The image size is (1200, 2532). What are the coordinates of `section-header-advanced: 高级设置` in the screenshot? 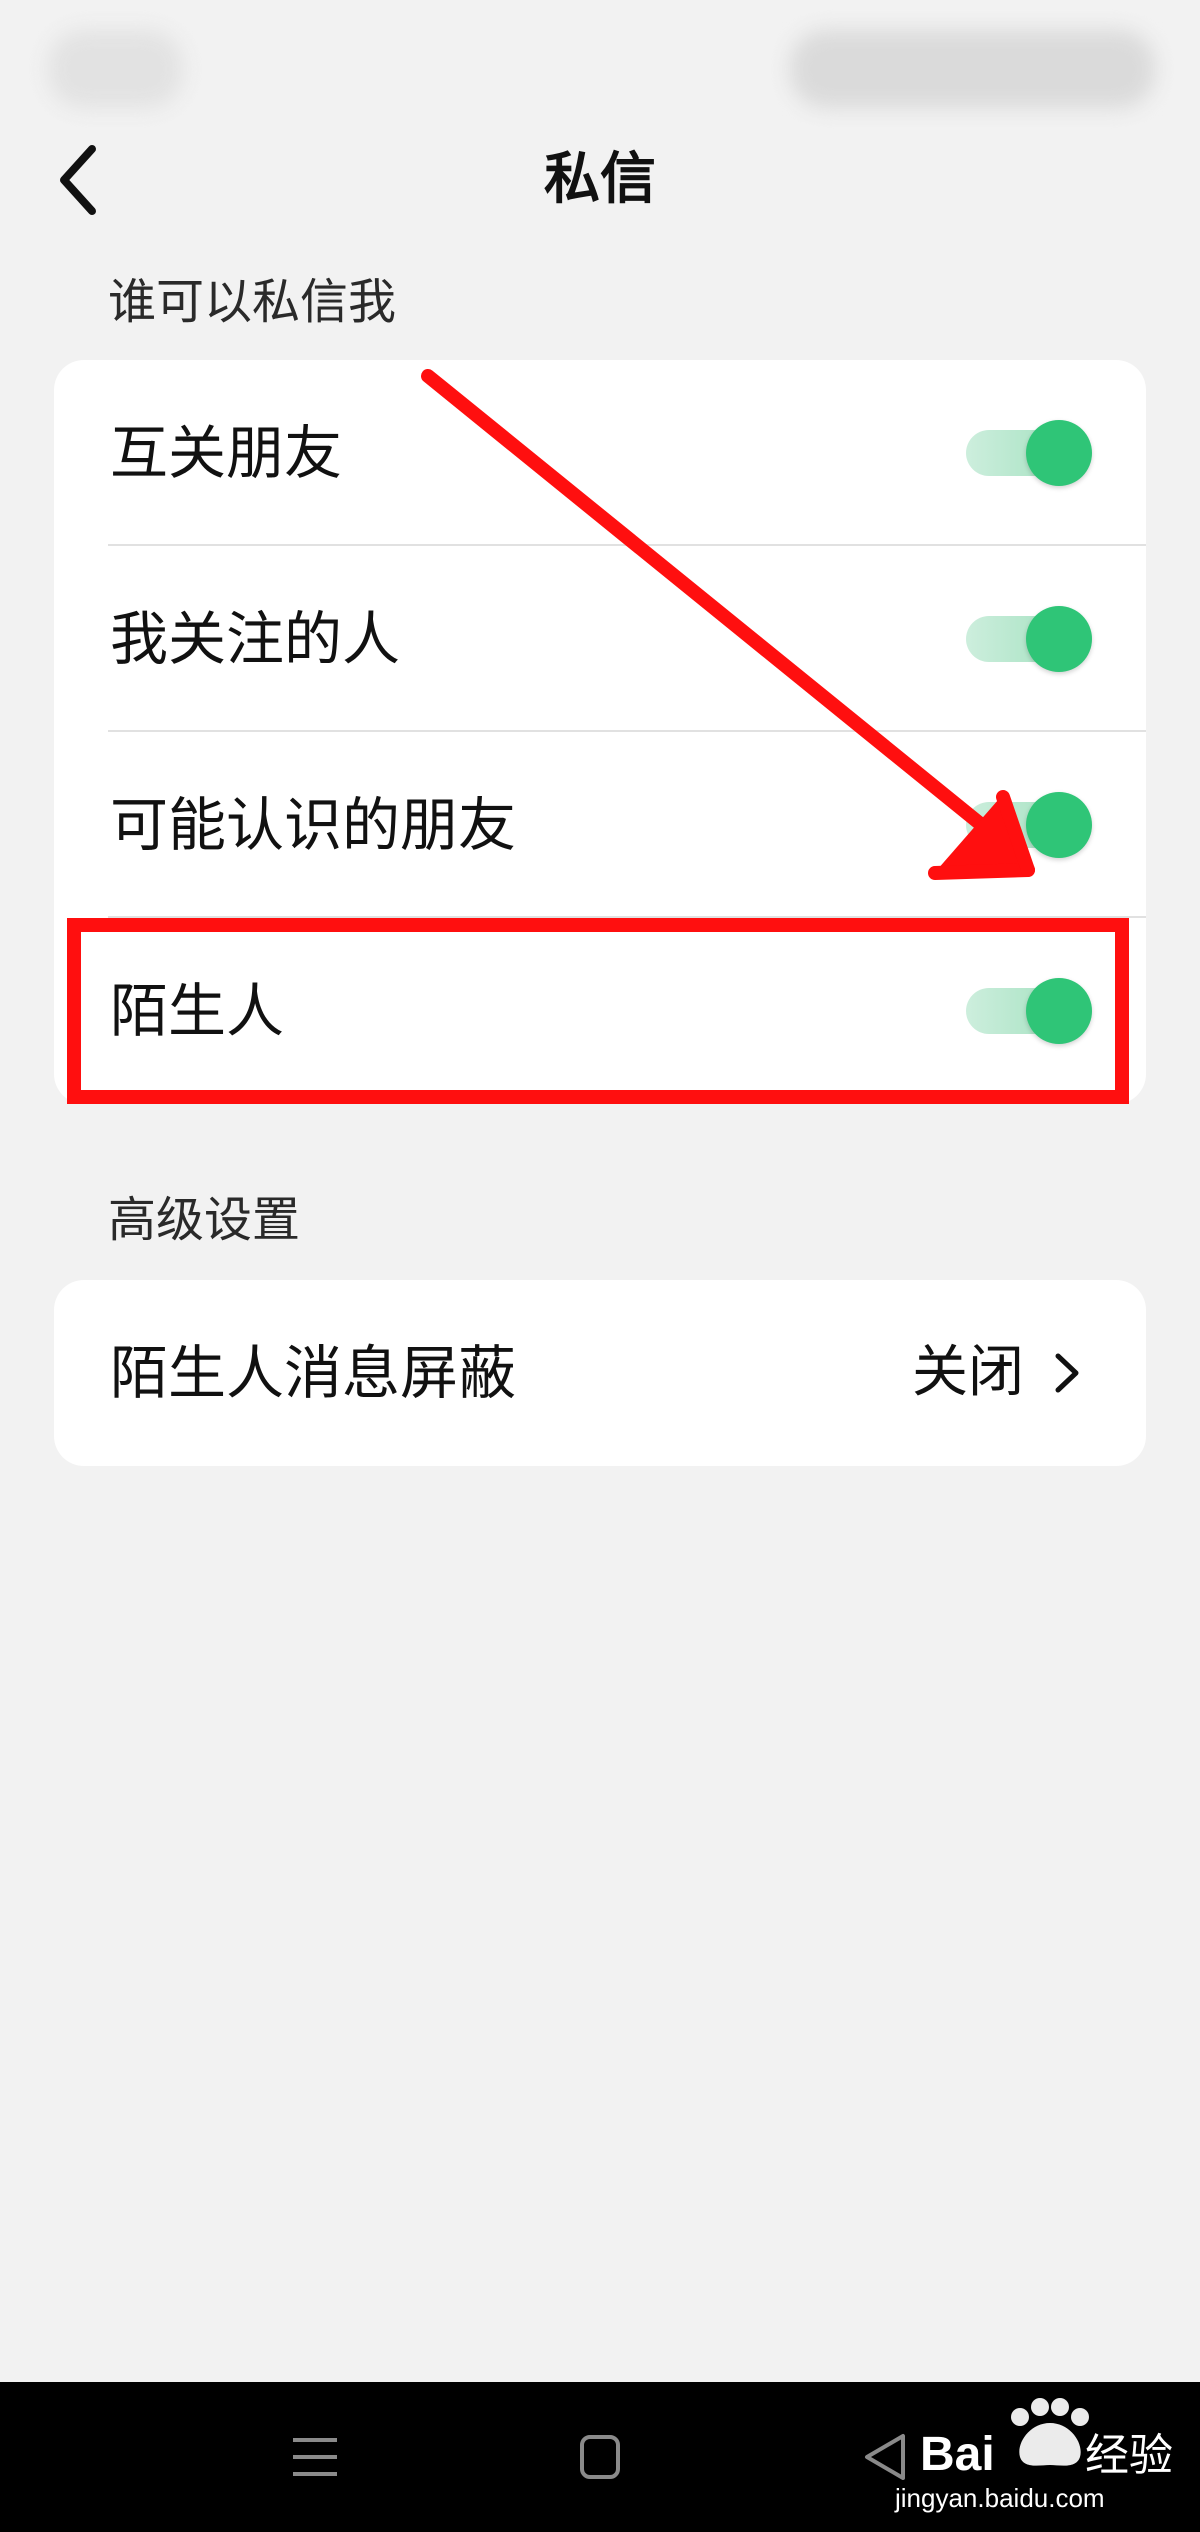 It's located at (204, 1220).